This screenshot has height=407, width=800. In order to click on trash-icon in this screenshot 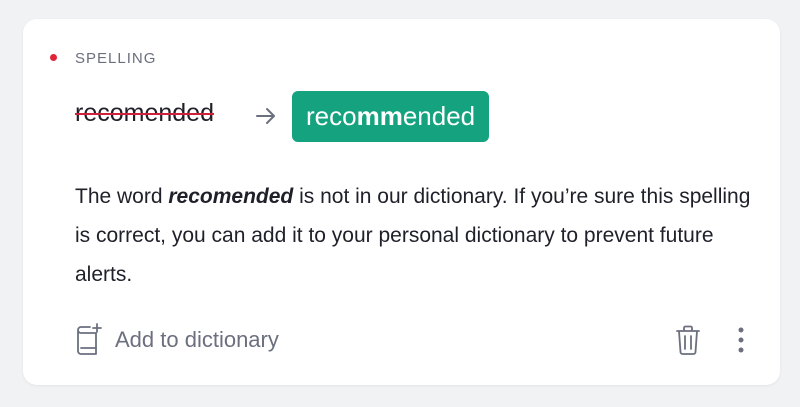, I will do `click(688, 340)`.